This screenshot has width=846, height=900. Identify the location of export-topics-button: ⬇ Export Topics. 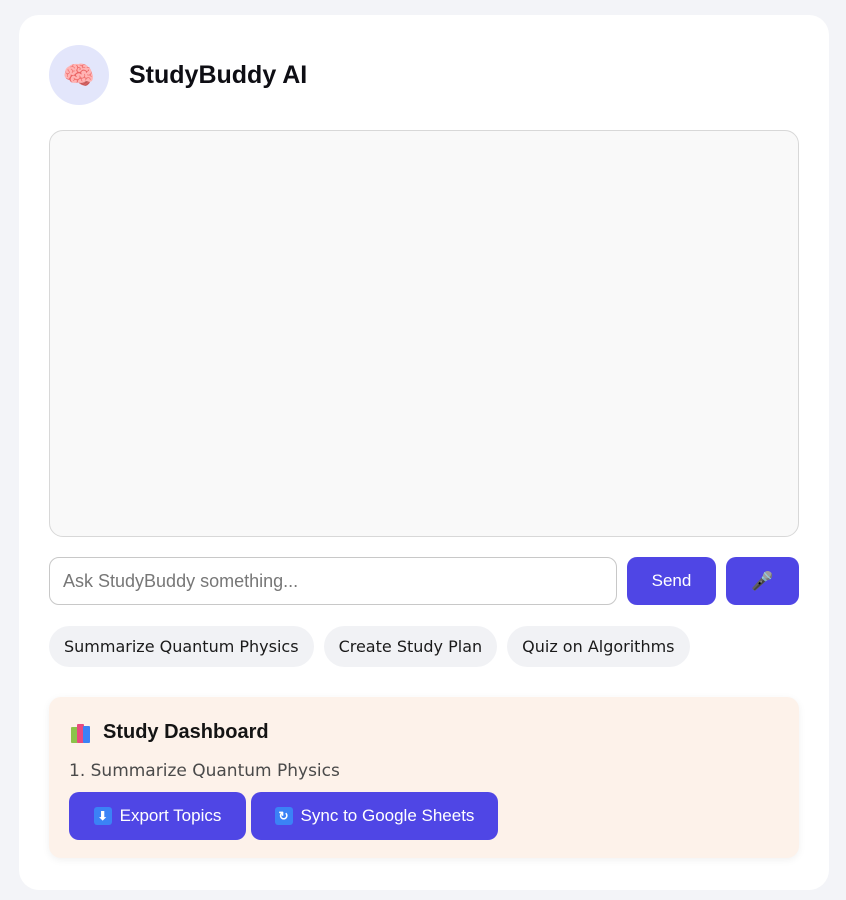
(157, 816).